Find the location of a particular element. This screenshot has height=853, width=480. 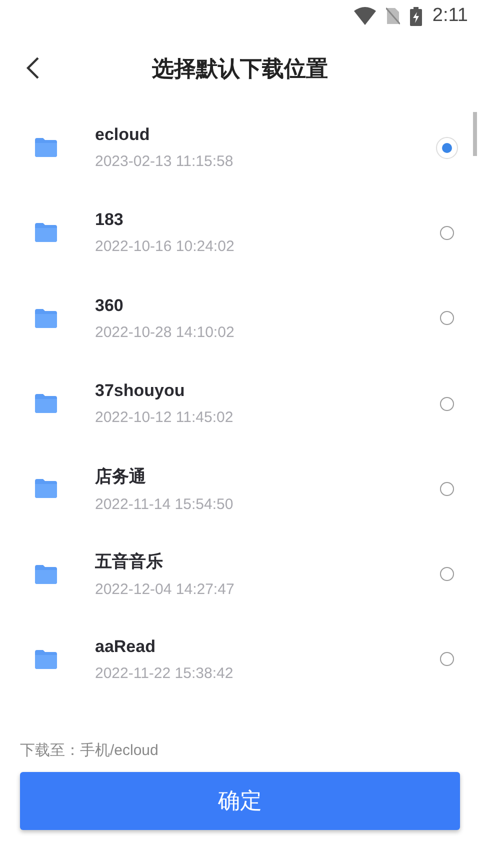

back-icon is located at coordinates (33, 68).